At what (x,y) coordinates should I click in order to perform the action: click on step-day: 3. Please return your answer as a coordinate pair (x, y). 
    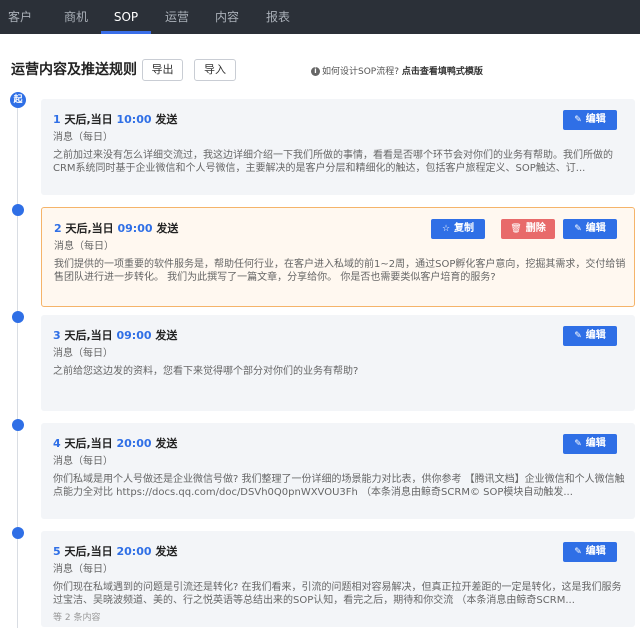
    Looking at the image, I should click on (57, 335).